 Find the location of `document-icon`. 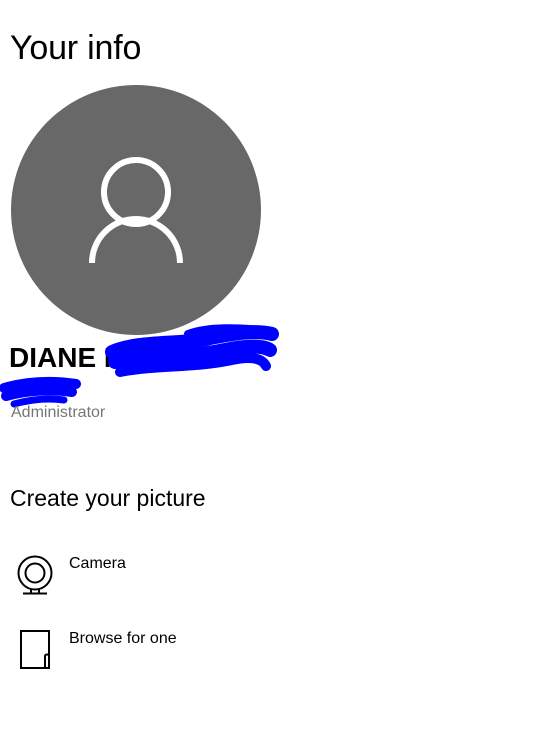

document-icon is located at coordinates (35, 649).